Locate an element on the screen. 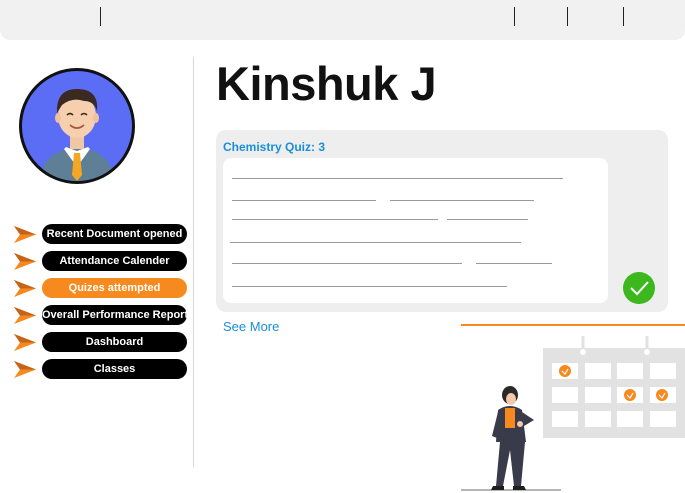 The width and height of the screenshot is (685, 493). calendar-illustration is located at coordinates (573, 413).